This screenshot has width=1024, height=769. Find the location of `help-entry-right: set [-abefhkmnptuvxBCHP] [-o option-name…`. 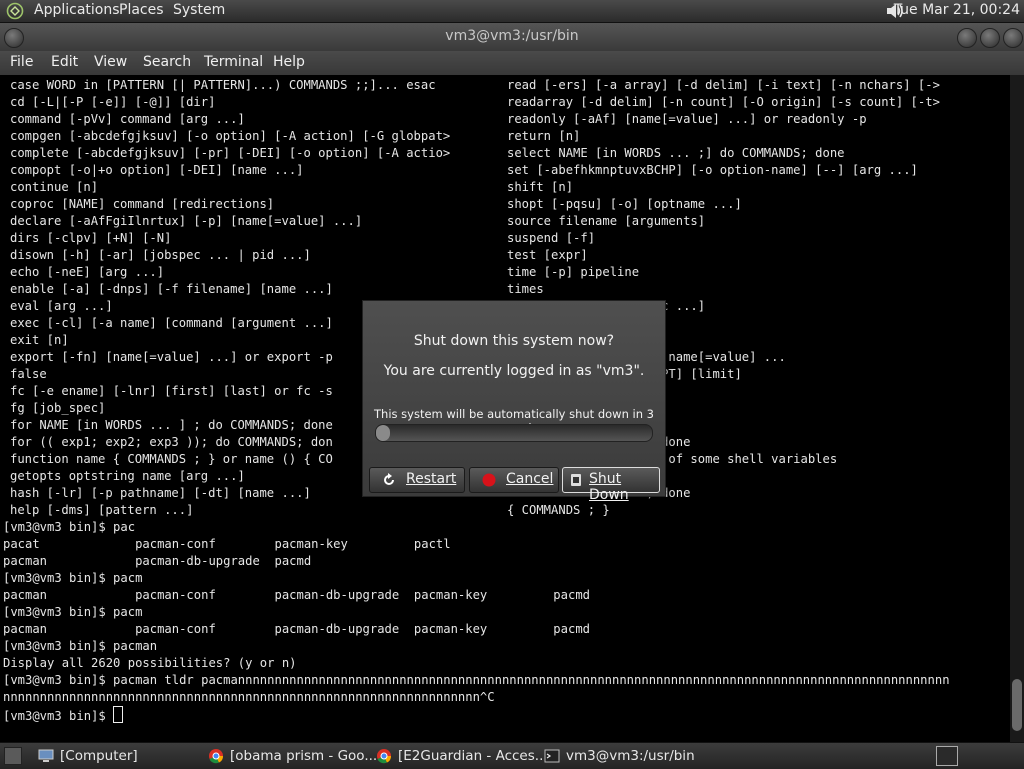

help-entry-right: set [-abefhkmnptuvxBCHP] [-o option-name… is located at coordinates (712, 170).